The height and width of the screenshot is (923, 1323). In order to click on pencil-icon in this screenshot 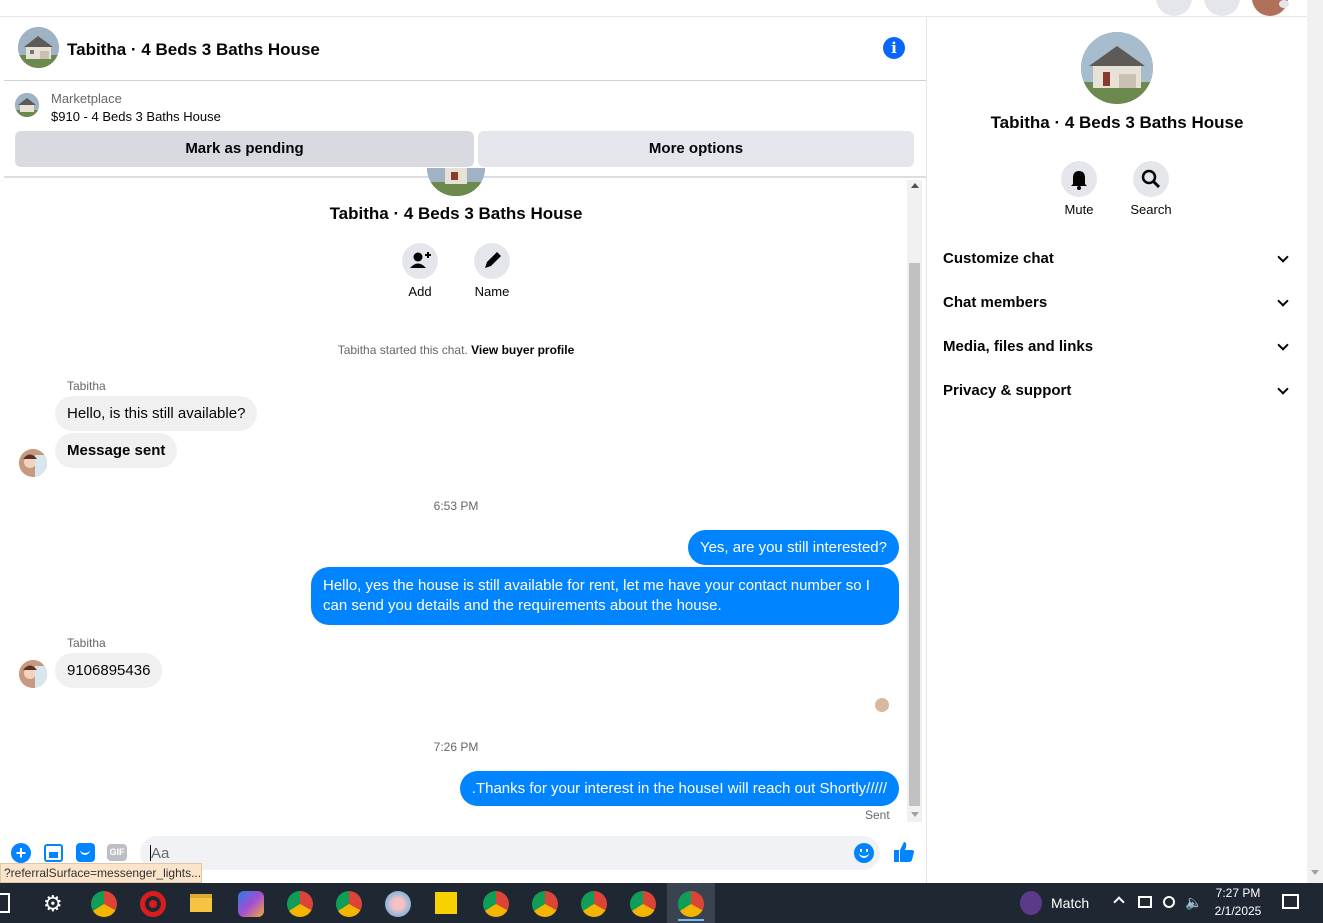, I will do `click(493, 260)`.